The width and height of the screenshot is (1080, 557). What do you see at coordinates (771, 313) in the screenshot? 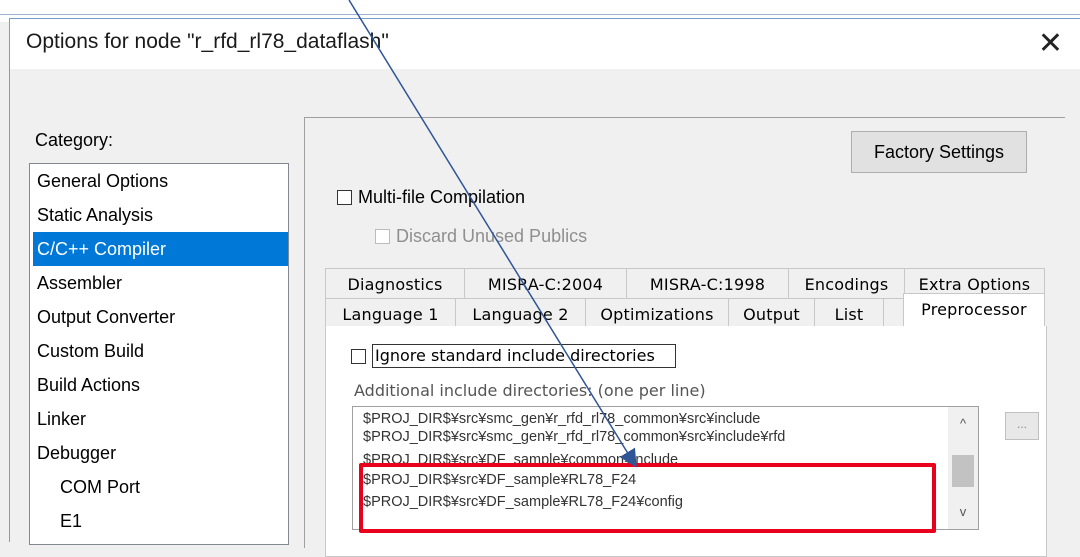
I see `tab-output: Output` at bounding box center [771, 313].